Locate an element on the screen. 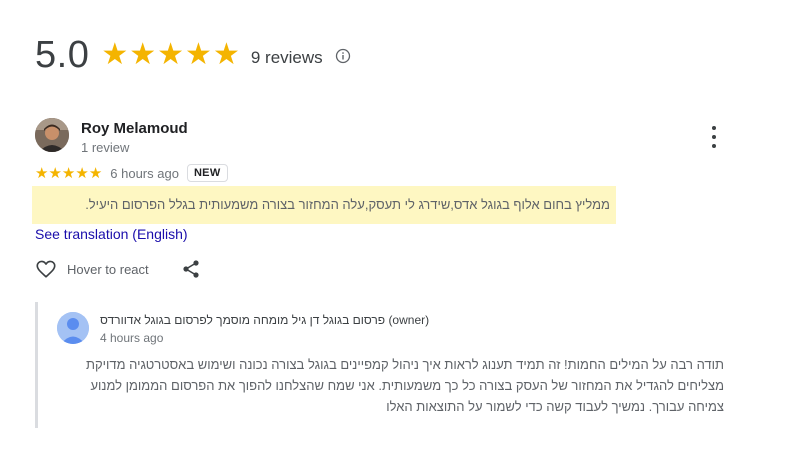 This screenshot has height=450, width=800. owner-tag: (owner) is located at coordinates (409, 320).